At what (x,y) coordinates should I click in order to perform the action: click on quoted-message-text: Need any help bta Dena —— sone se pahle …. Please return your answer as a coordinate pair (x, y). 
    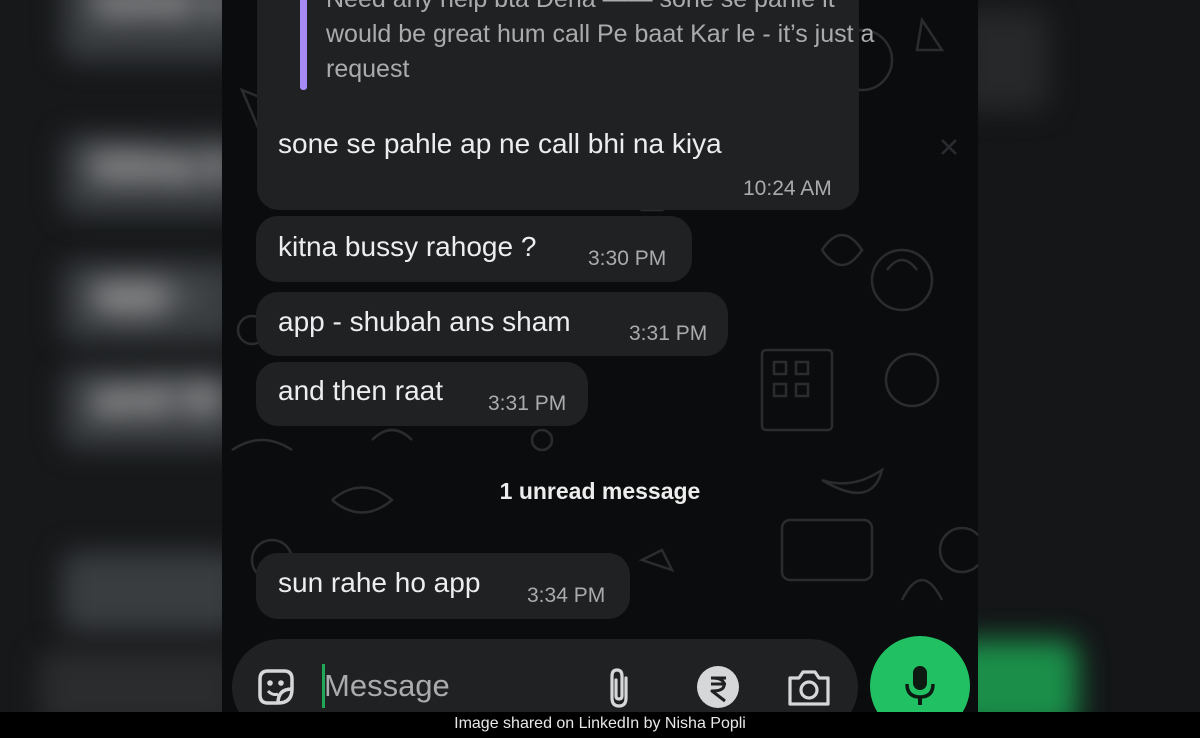
    Looking at the image, I should click on (600, 41).